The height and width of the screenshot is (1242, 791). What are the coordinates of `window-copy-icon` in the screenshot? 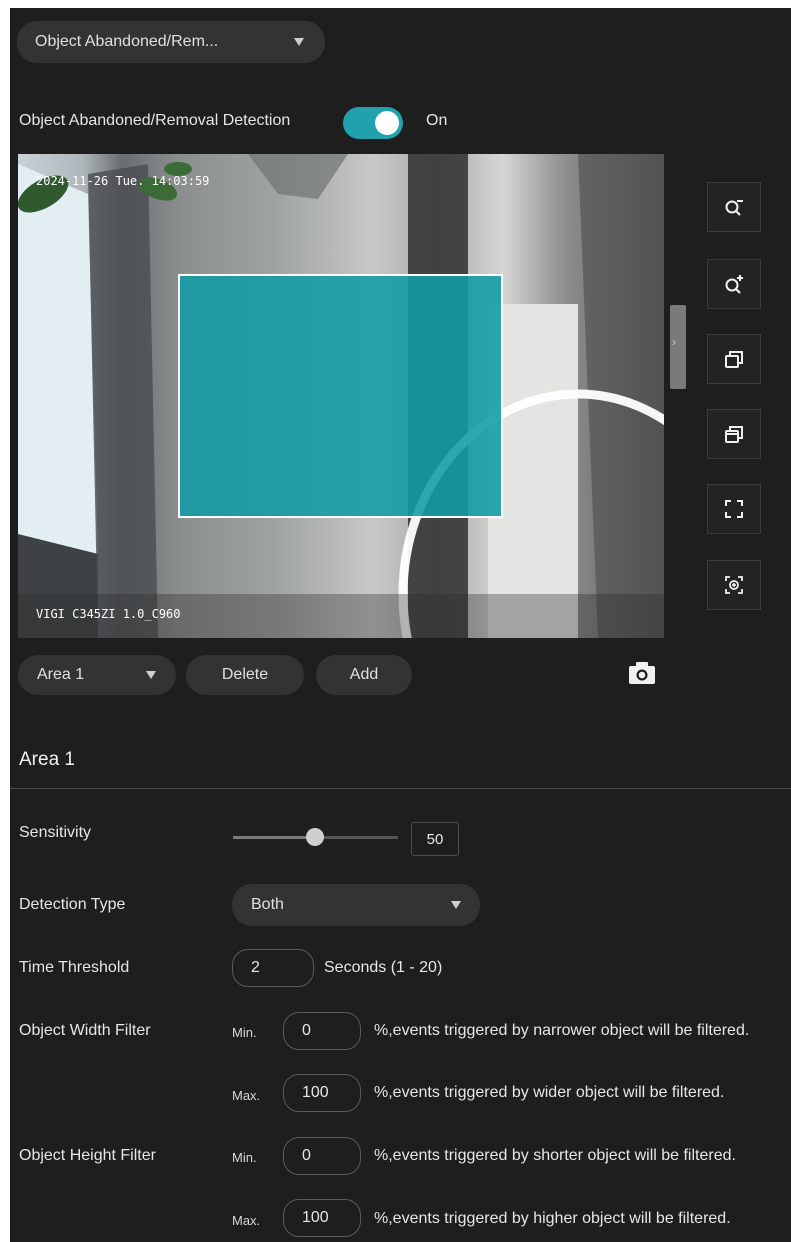 It's located at (734, 434).